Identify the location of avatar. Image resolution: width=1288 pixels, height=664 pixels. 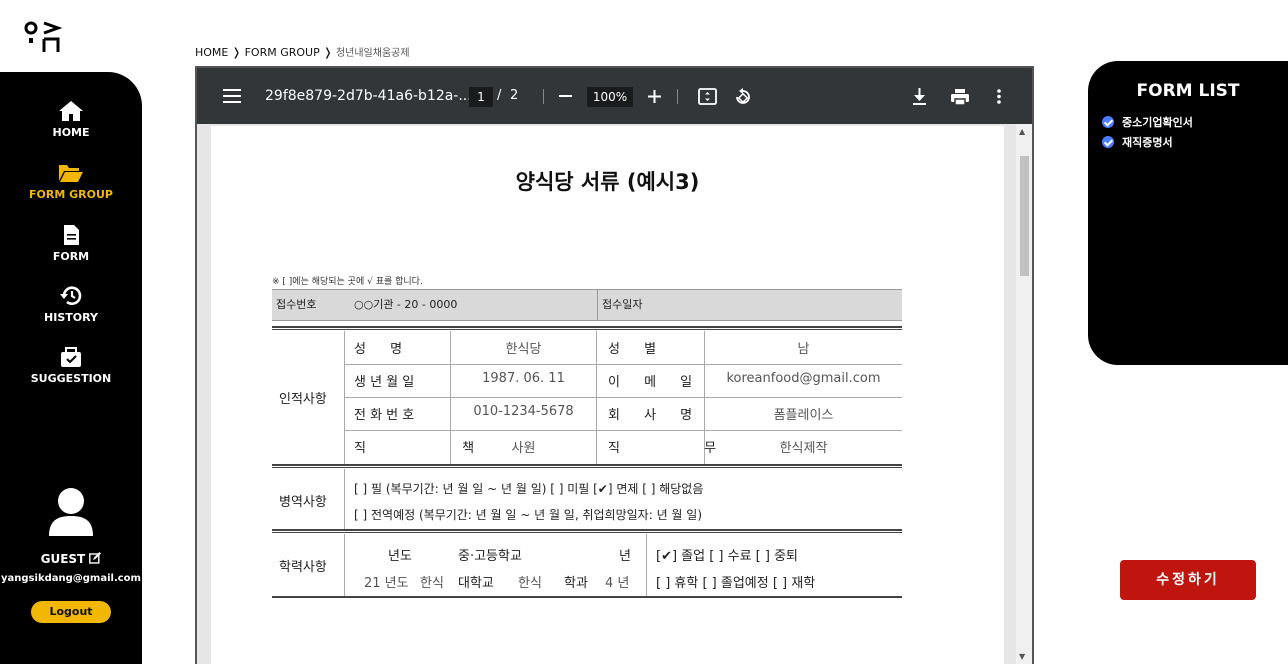
(71, 512).